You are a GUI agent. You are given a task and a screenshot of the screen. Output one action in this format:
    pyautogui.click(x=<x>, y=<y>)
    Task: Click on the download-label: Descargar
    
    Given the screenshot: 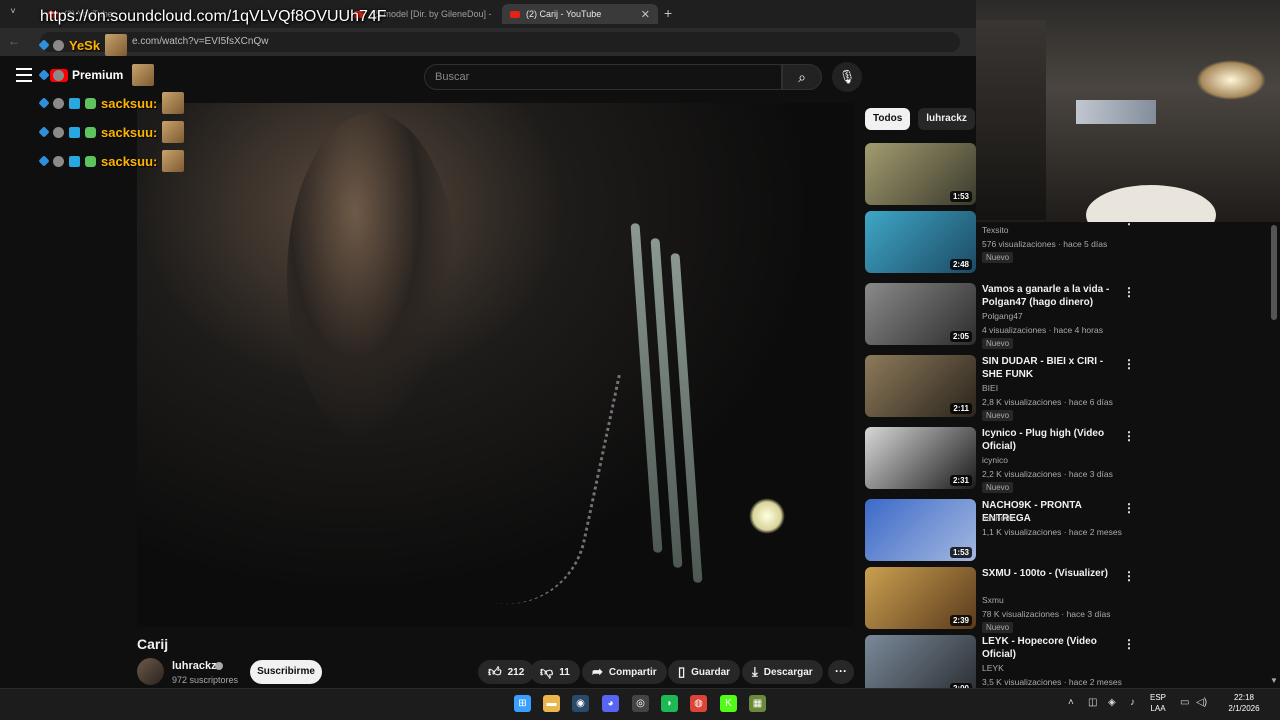 What is the action you would take?
    pyautogui.click(x=788, y=672)
    